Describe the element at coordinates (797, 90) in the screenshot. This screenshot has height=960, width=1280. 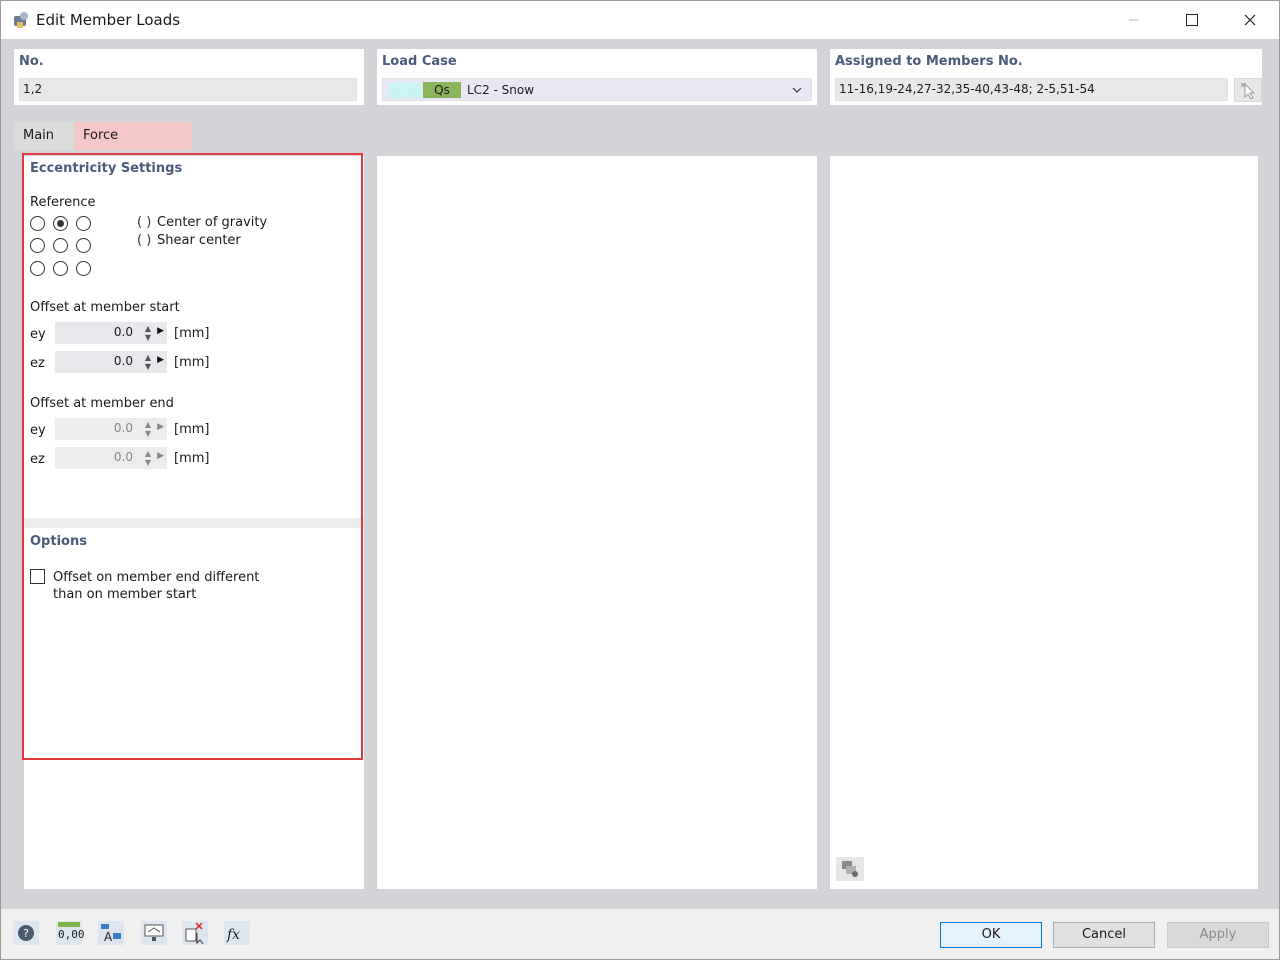
I see `chevron-down-icon` at that location.